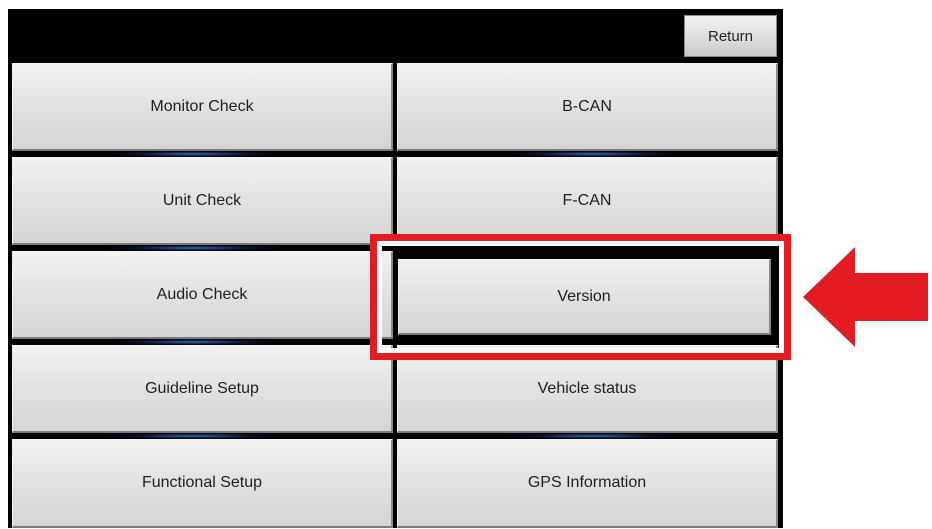 The width and height of the screenshot is (932, 529). What do you see at coordinates (587, 107) in the screenshot?
I see `b-can-button: B-CAN` at bounding box center [587, 107].